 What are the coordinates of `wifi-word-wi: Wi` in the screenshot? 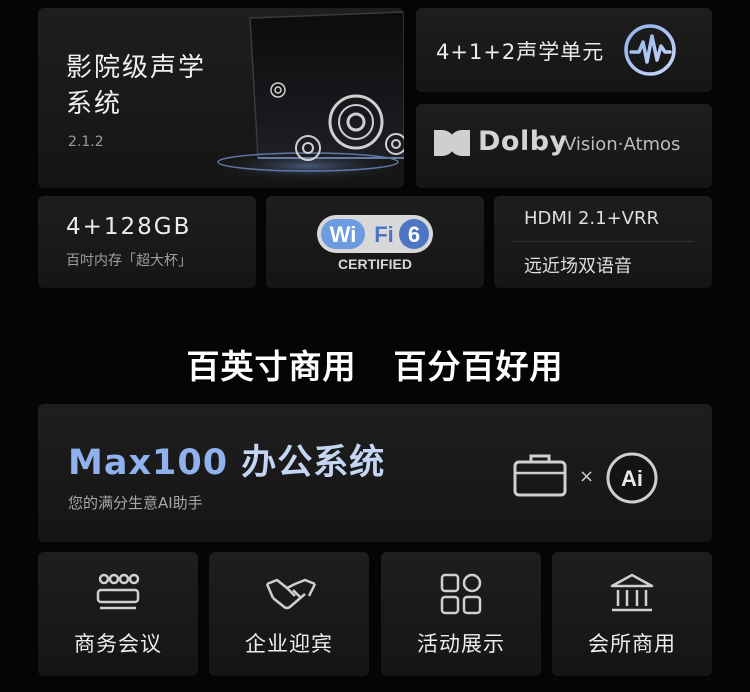 It's located at (343, 234).